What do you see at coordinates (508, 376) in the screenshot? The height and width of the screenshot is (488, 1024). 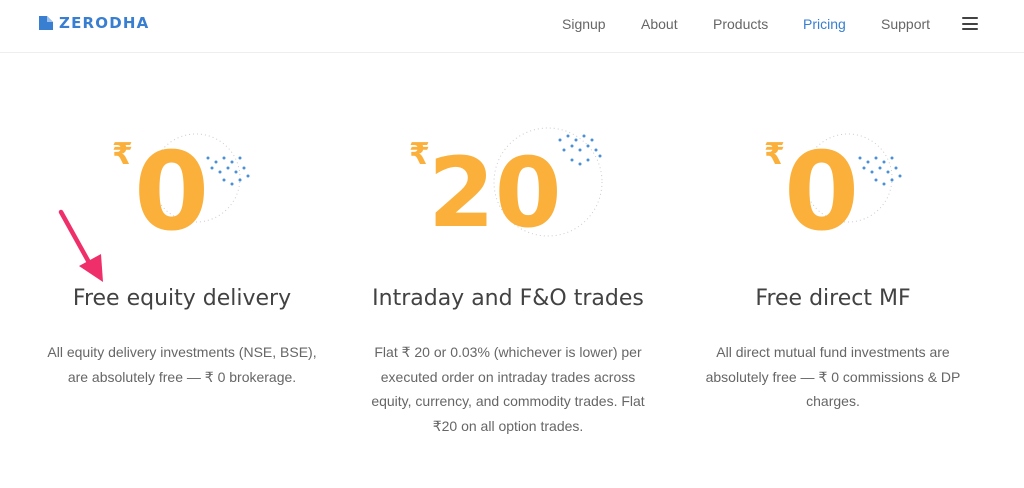 I see `description-line: executed order on intraday trades across` at bounding box center [508, 376].